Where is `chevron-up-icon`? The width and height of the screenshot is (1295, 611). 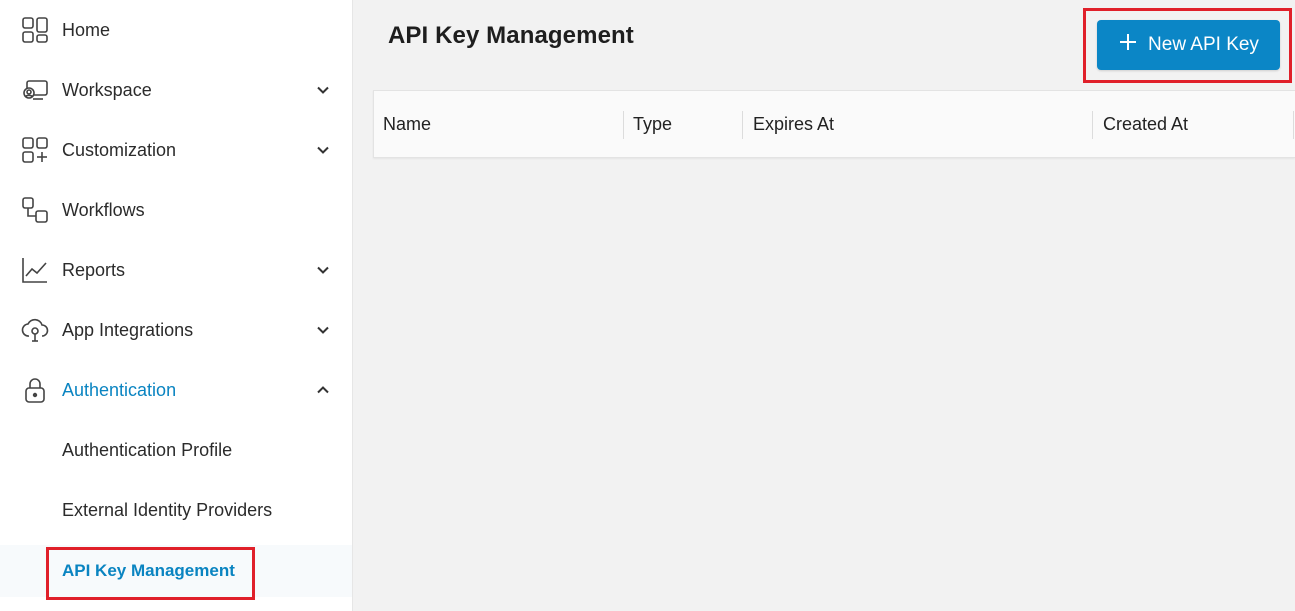 chevron-up-icon is located at coordinates (323, 390).